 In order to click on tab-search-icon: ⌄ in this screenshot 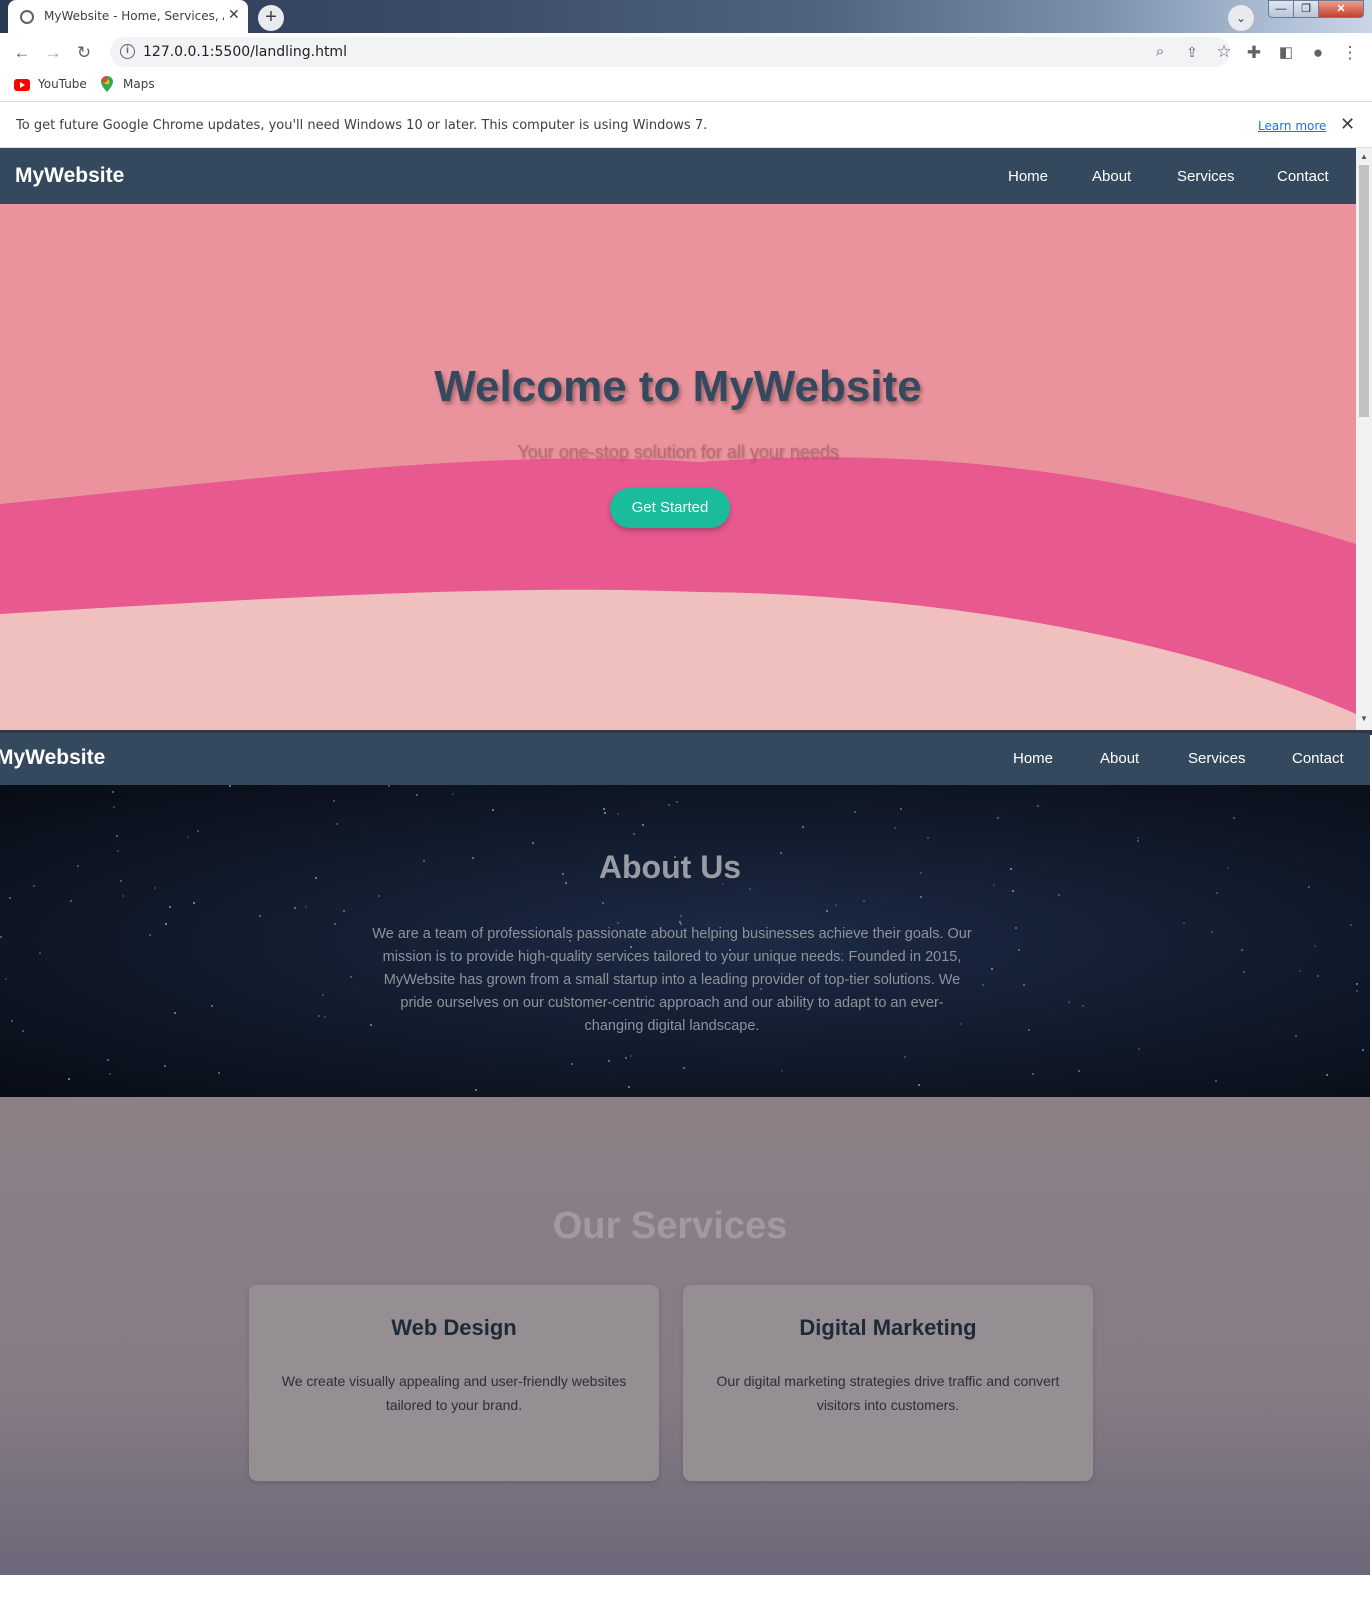, I will do `click(1241, 18)`.